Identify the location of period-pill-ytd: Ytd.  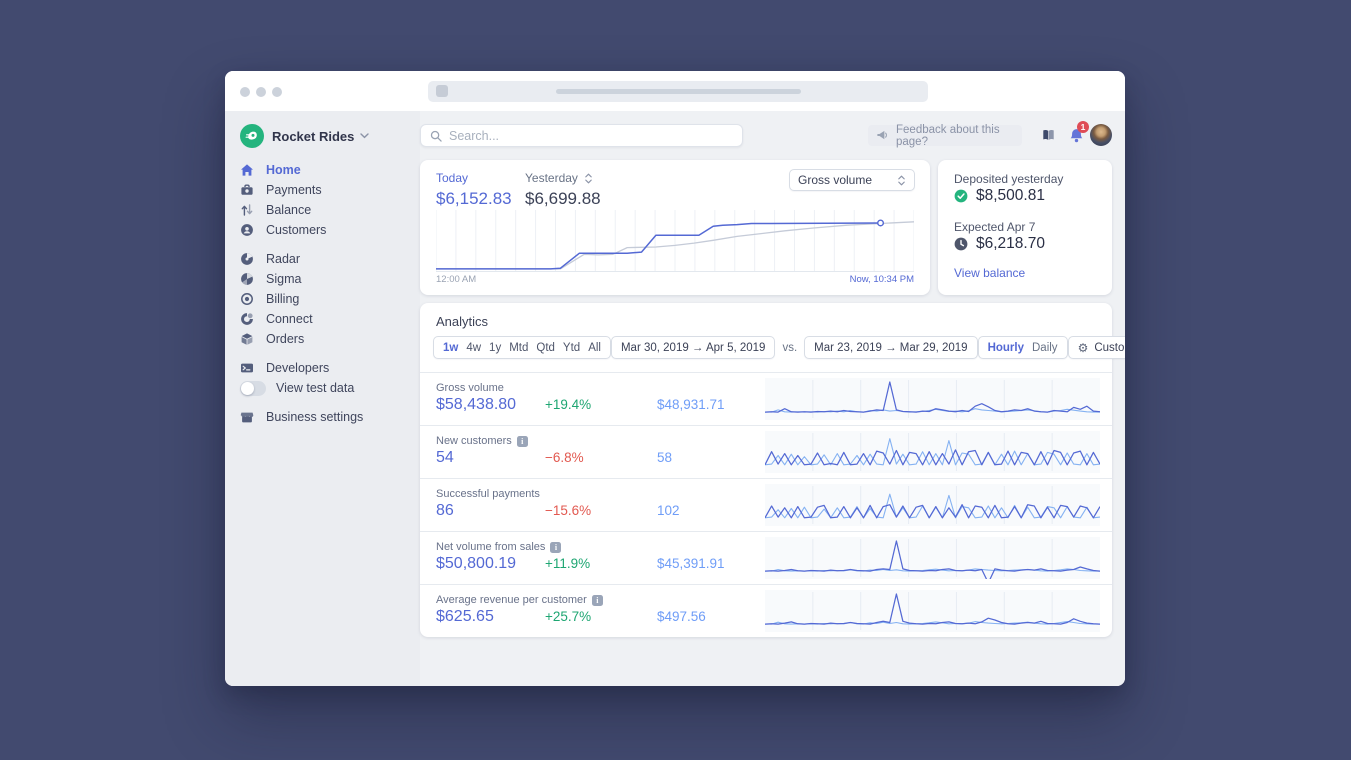
(571, 348).